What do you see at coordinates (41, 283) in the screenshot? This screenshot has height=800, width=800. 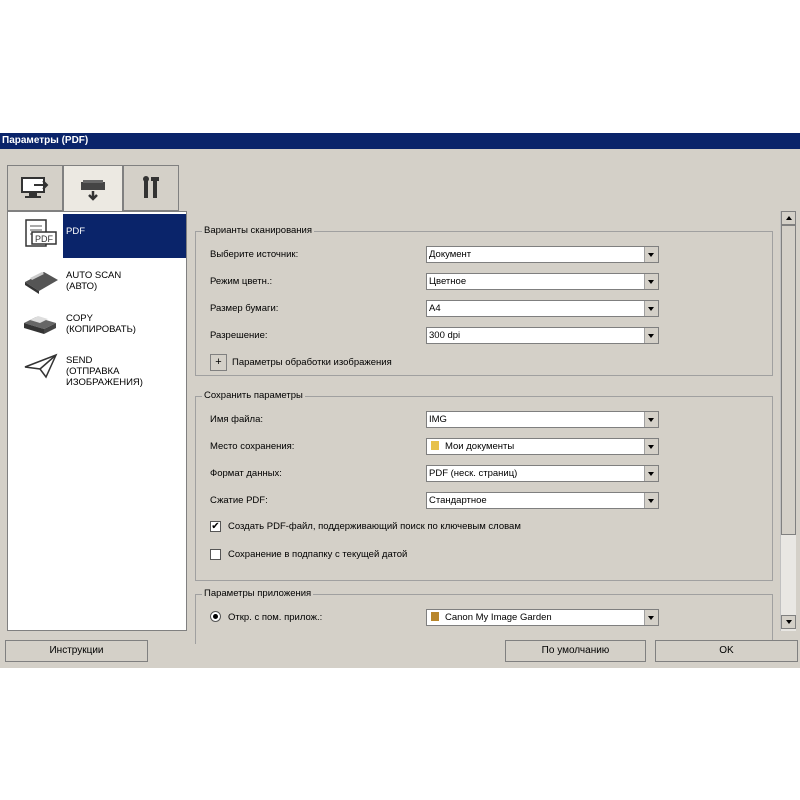 I see `scanner-auto-icon` at bounding box center [41, 283].